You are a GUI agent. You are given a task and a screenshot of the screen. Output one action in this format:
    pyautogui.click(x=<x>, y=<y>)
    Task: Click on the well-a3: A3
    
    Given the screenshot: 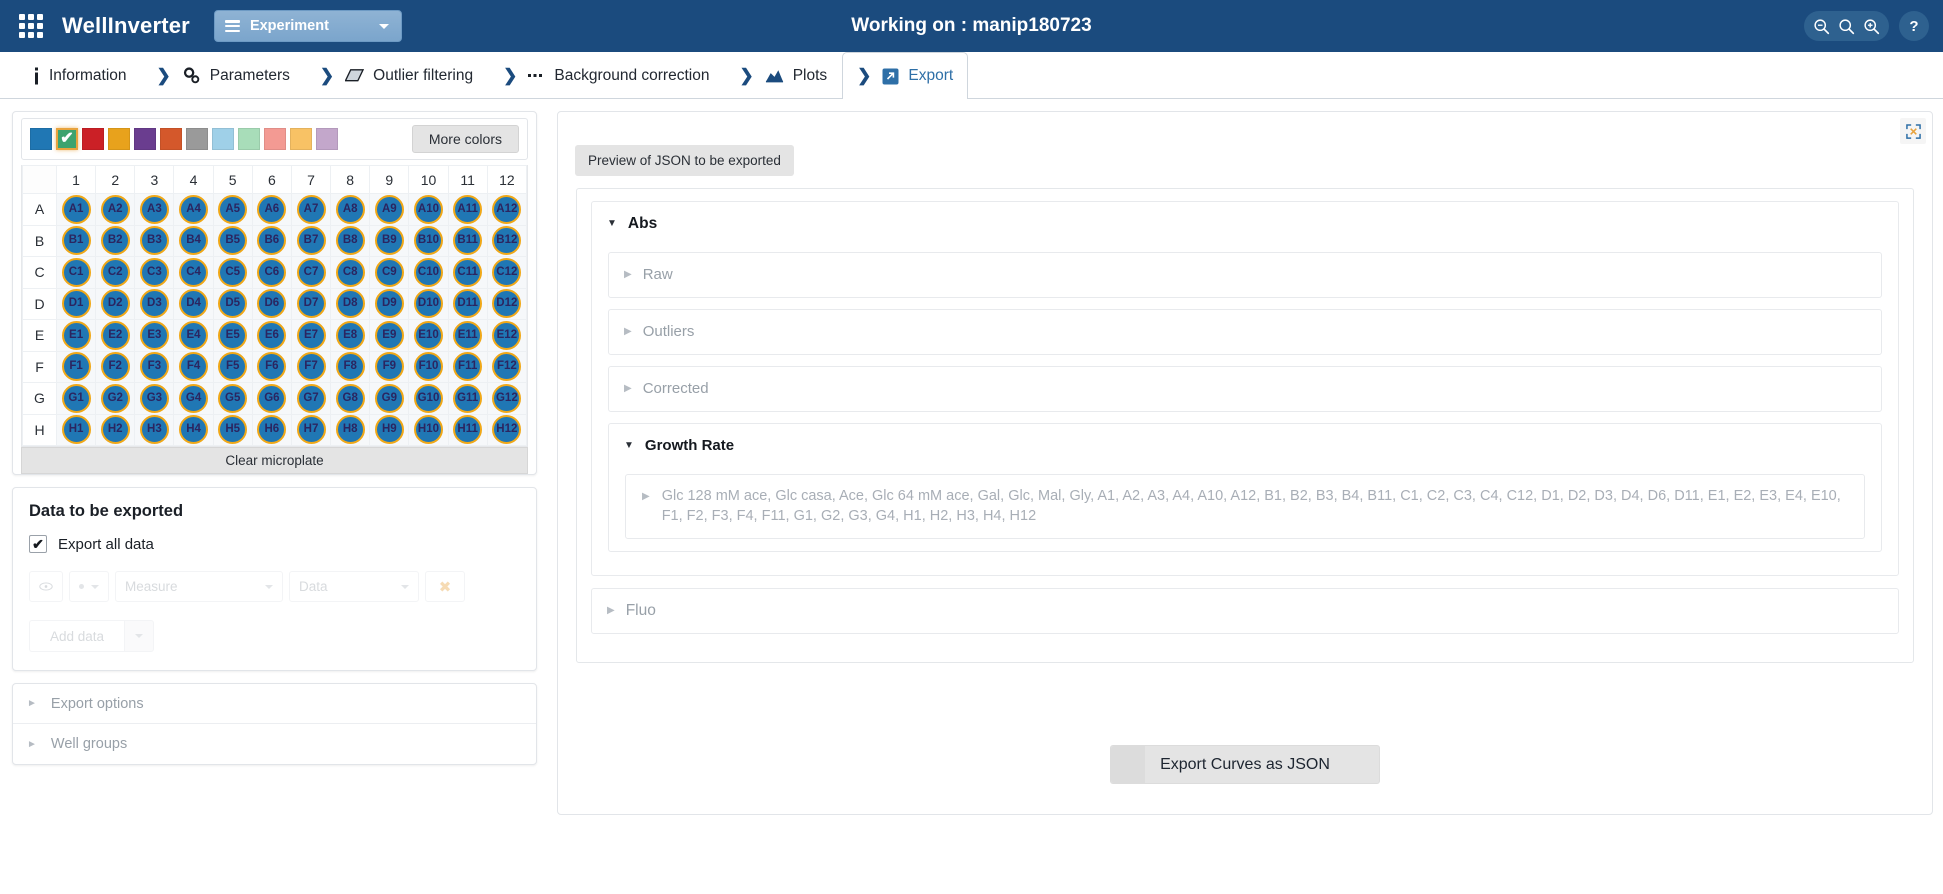 What is the action you would take?
    pyautogui.click(x=154, y=209)
    